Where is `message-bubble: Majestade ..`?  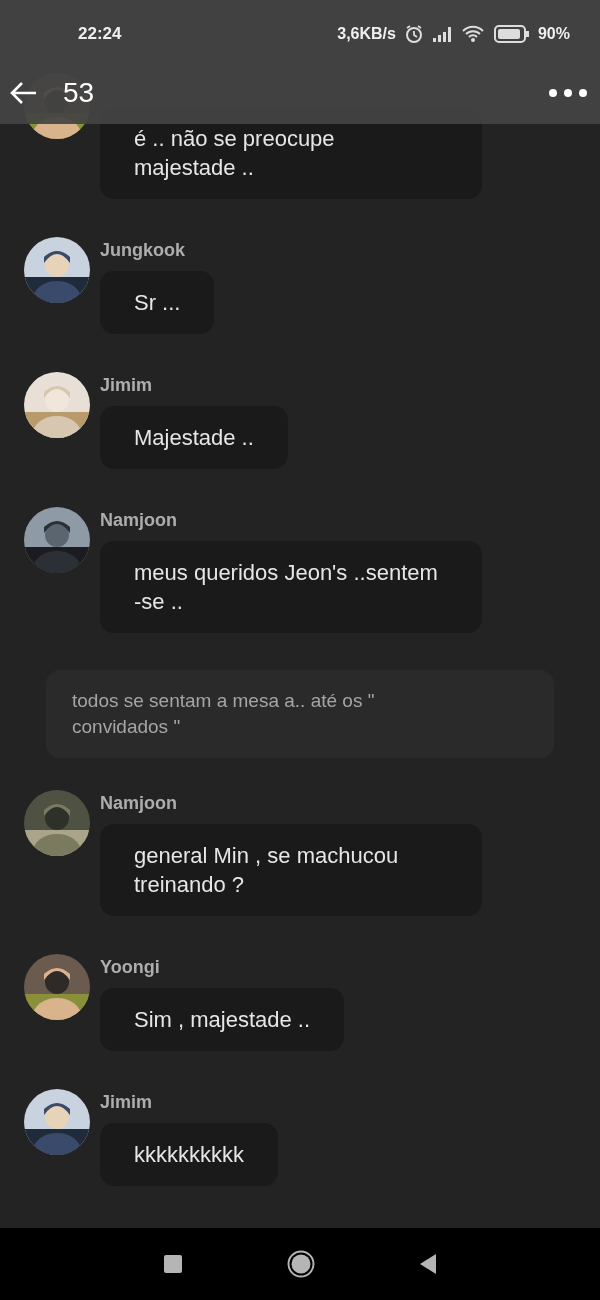
message-bubble: Majestade .. is located at coordinates (194, 437).